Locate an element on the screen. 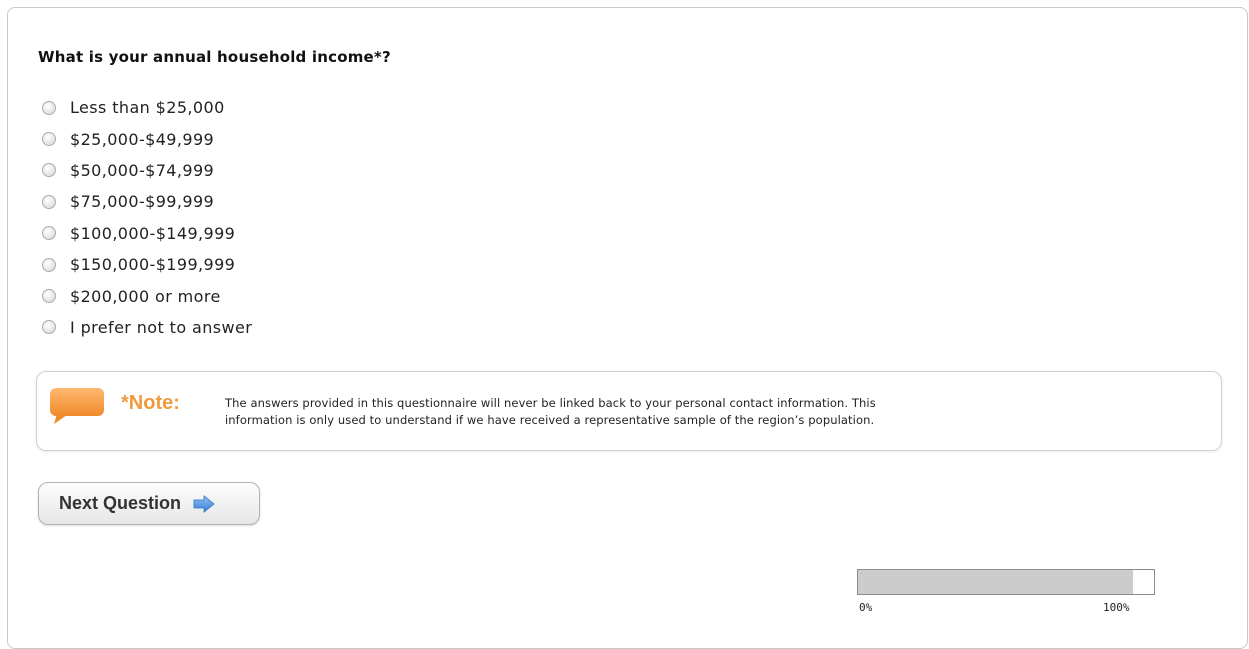  option-label: $75,000-$99,999 is located at coordinates (142, 202).